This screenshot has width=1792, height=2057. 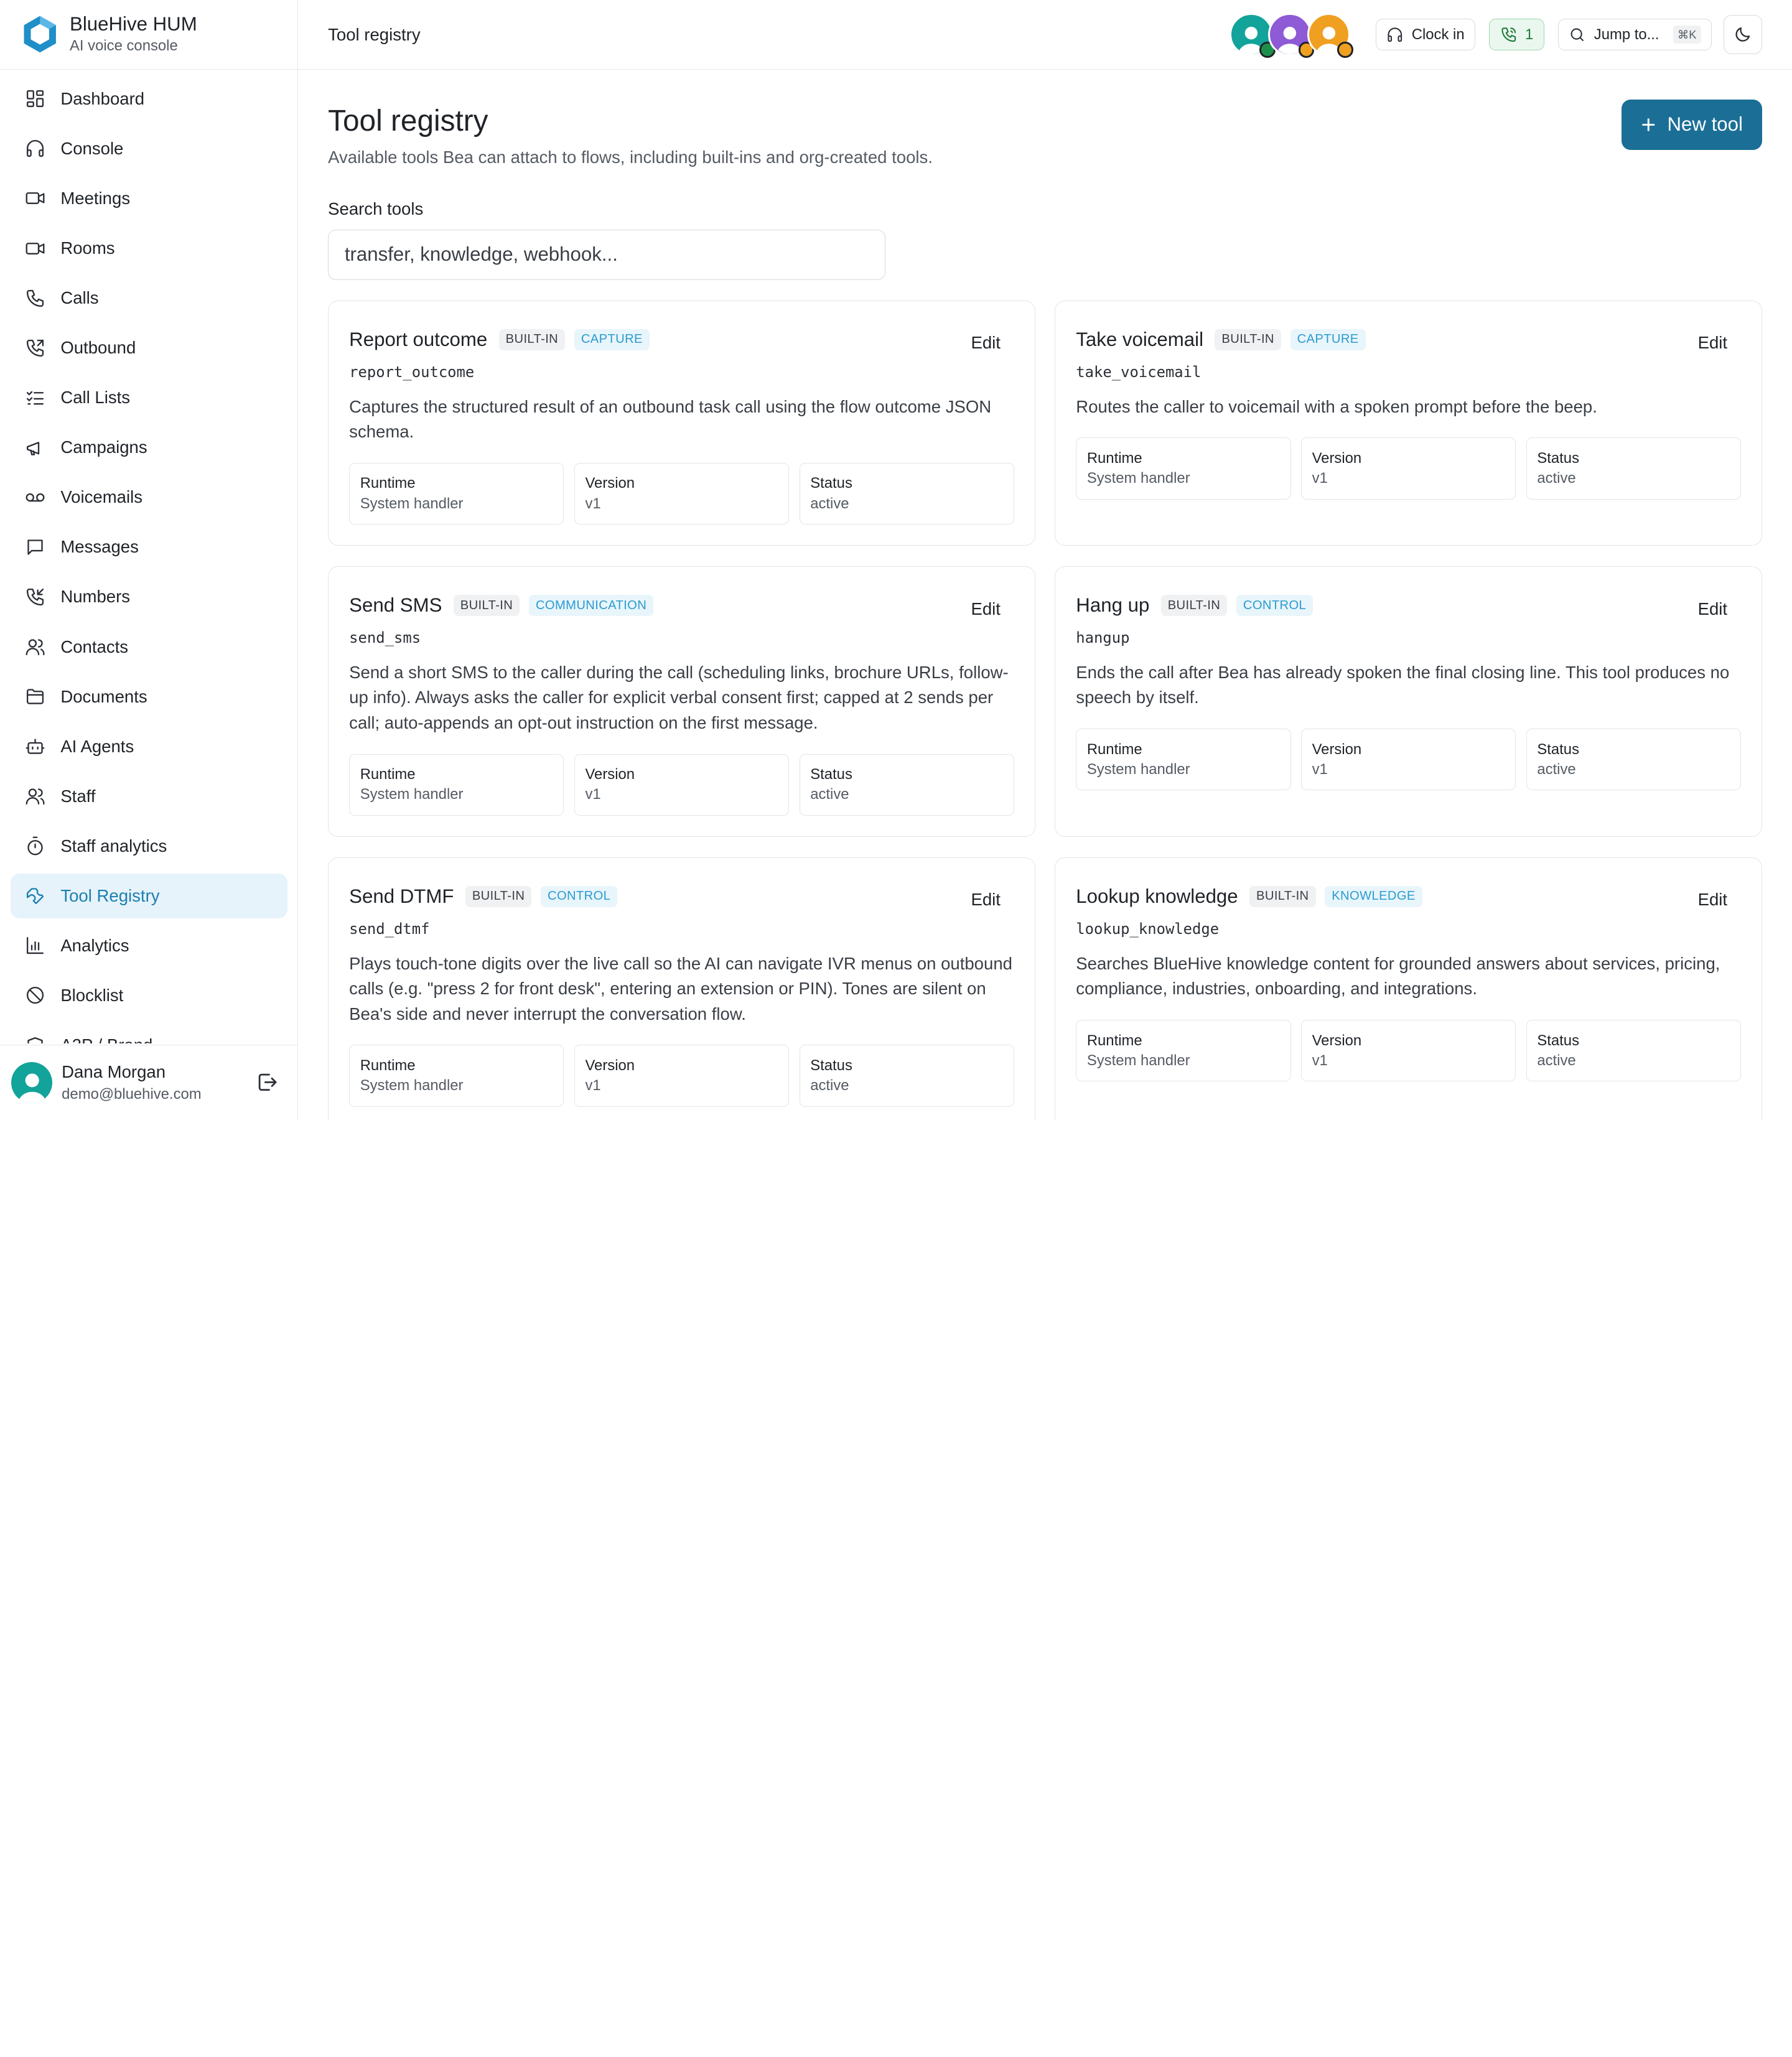 I want to click on jump-to-button: Jump to... ⌘K, so click(x=1634, y=34).